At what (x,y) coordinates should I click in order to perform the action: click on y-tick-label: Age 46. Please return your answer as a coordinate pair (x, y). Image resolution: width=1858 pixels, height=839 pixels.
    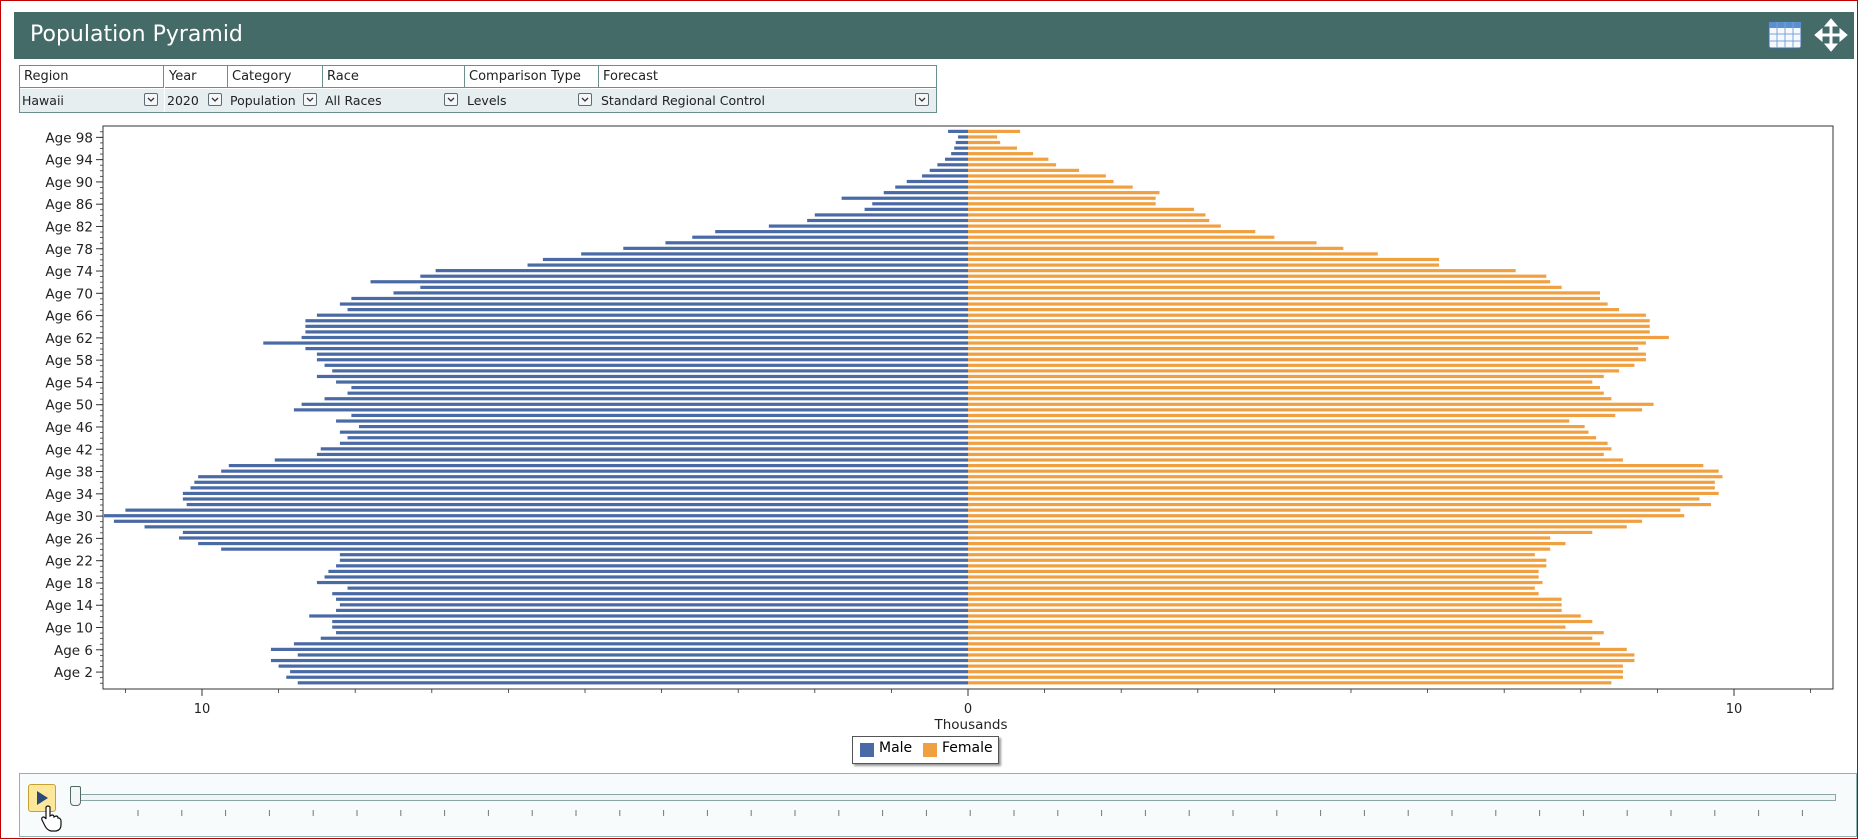
    Looking at the image, I should click on (69, 428).